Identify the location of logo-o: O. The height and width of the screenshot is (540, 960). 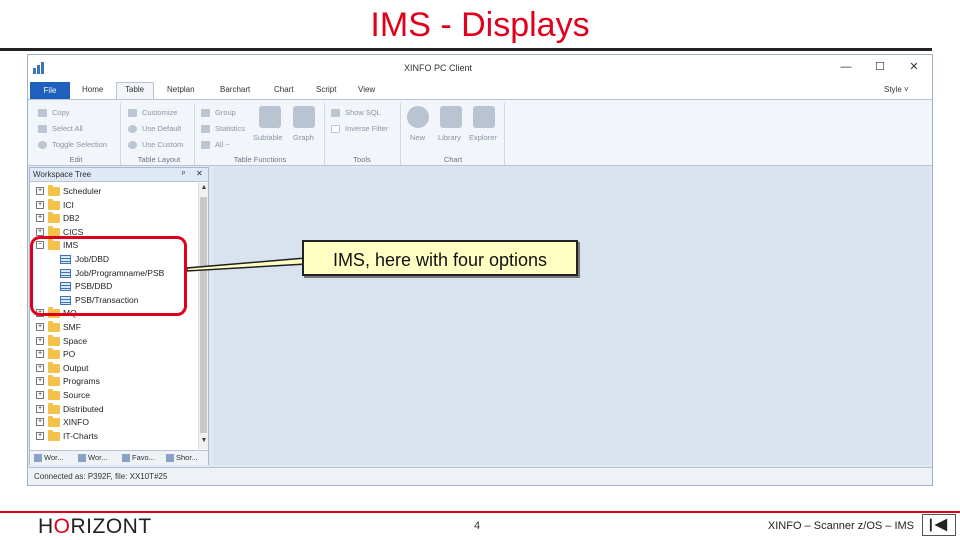
(62, 526).